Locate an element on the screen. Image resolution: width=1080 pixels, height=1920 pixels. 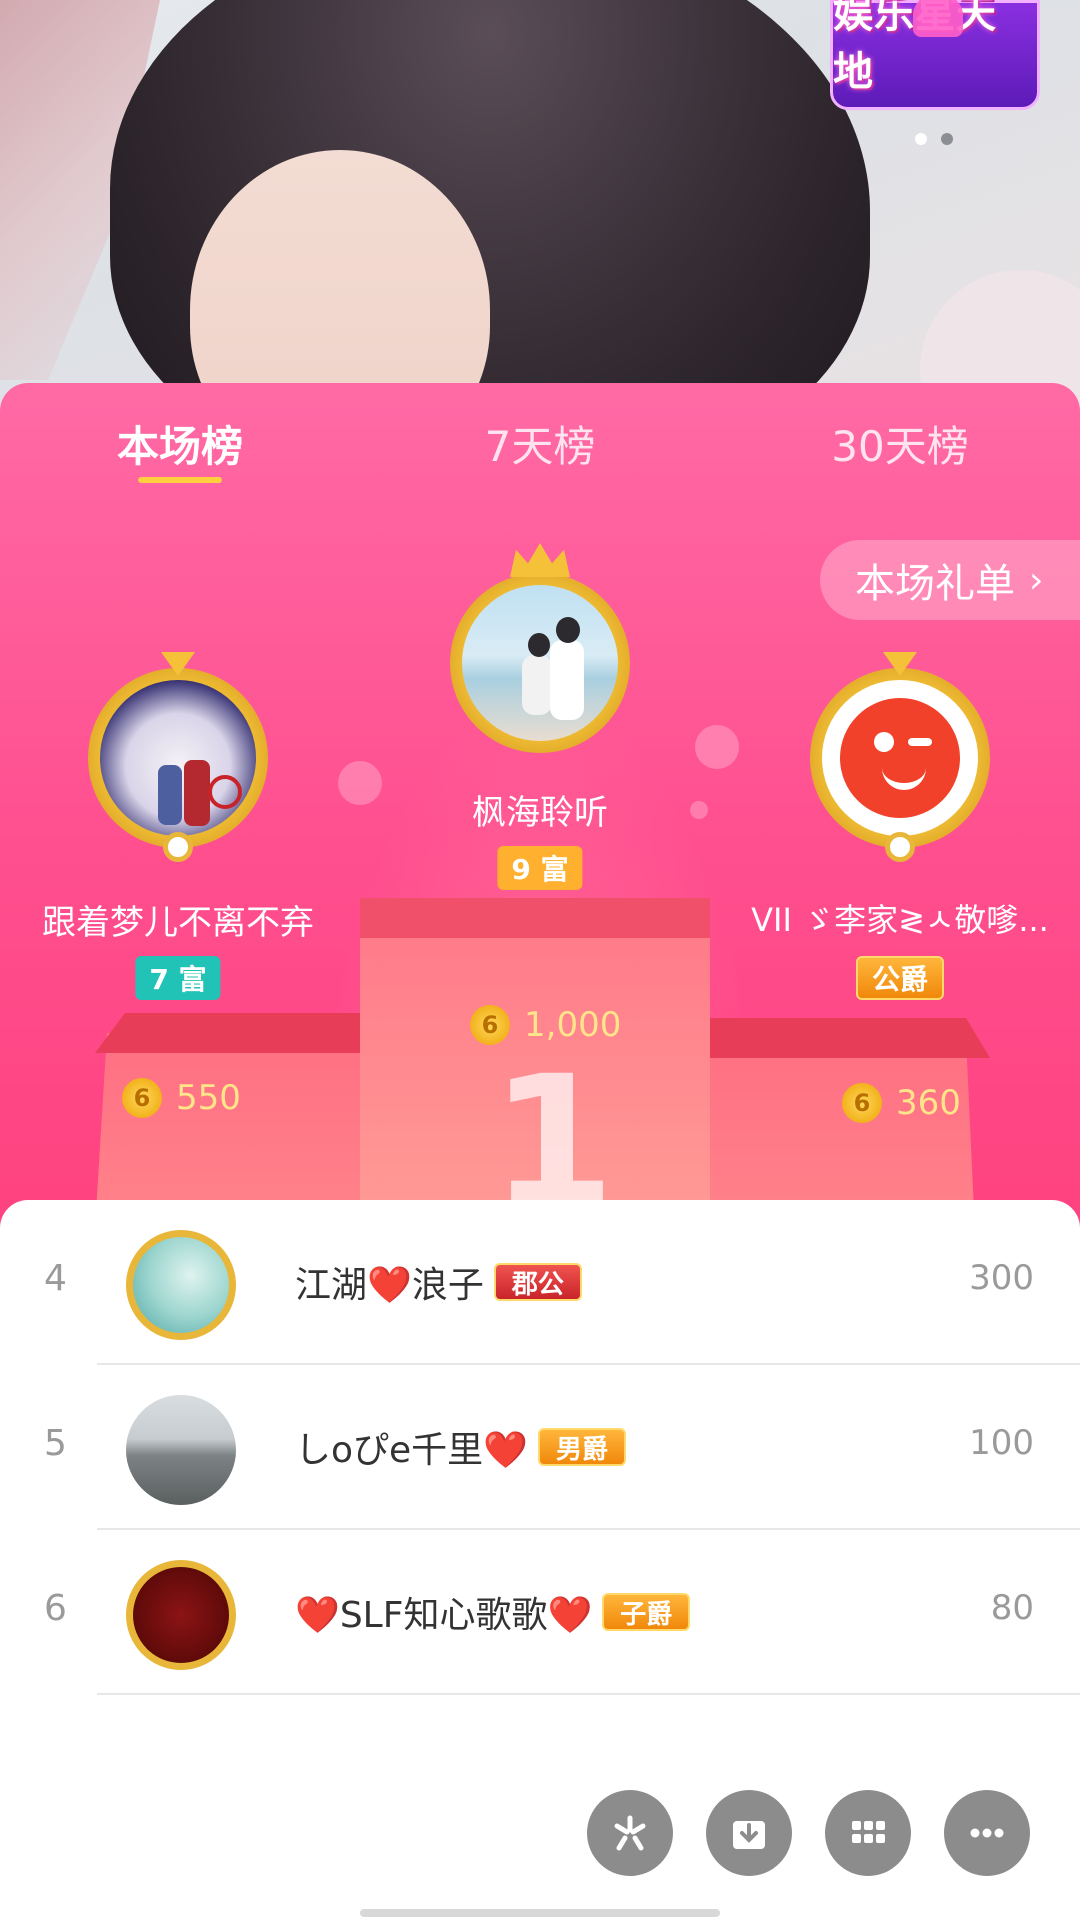
first-place-amount-value: 1,000 is located at coordinates (573, 1025).